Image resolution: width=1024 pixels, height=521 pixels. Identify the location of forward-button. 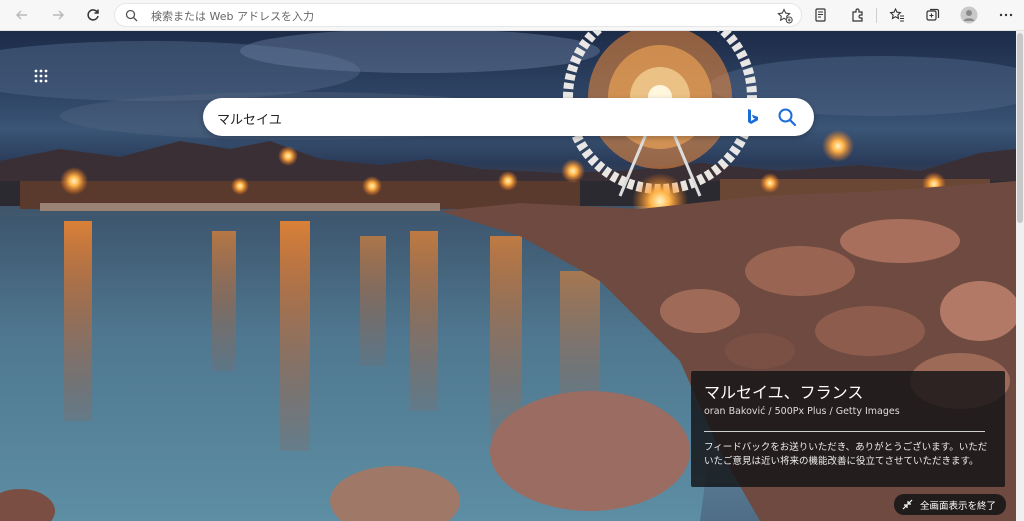
(58, 15).